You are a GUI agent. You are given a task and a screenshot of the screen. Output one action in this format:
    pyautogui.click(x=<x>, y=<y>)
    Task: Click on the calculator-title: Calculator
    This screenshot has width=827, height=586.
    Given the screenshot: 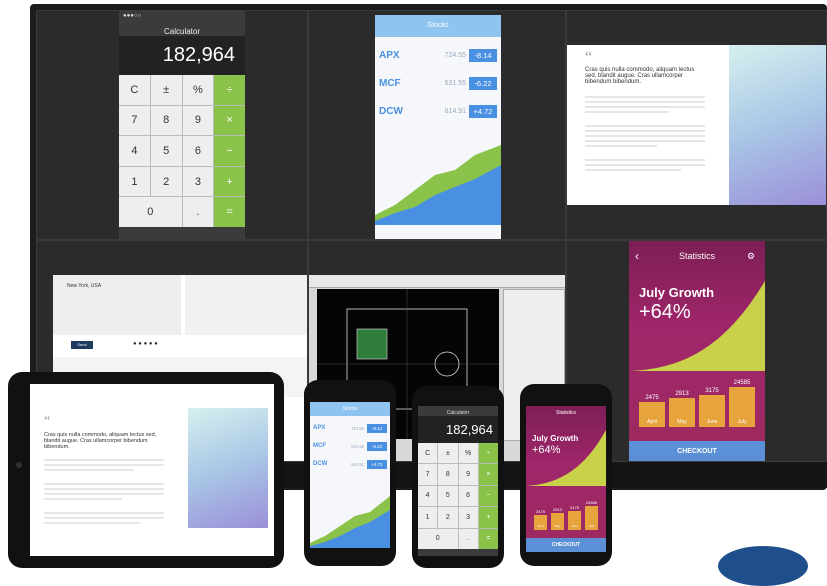 What is the action you would take?
    pyautogui.click(x=181, y=31)
    